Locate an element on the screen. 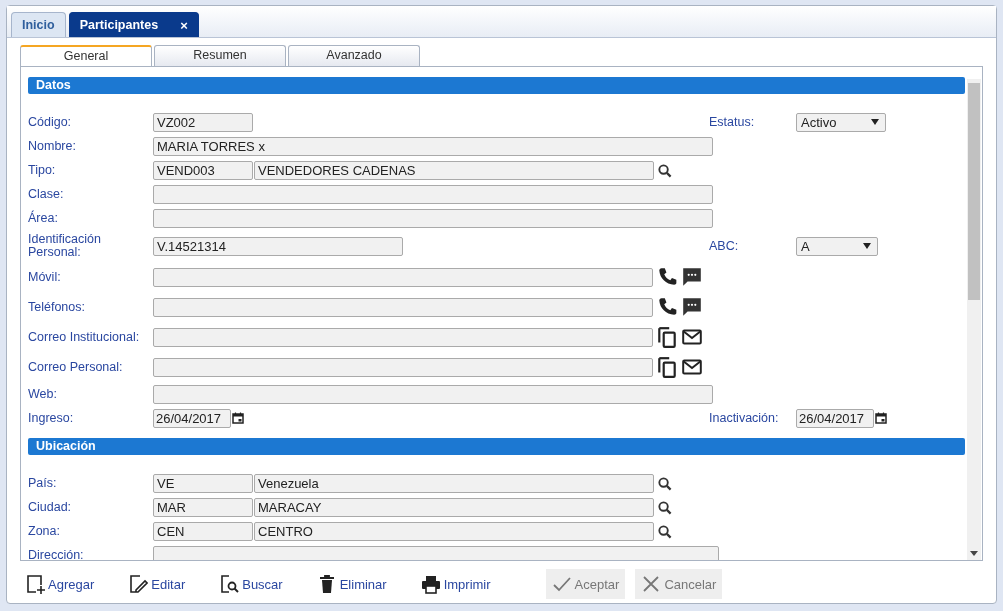 This screenshot has height=611, width=1003. field-label: ABC: is located at coordinates (724, 246).